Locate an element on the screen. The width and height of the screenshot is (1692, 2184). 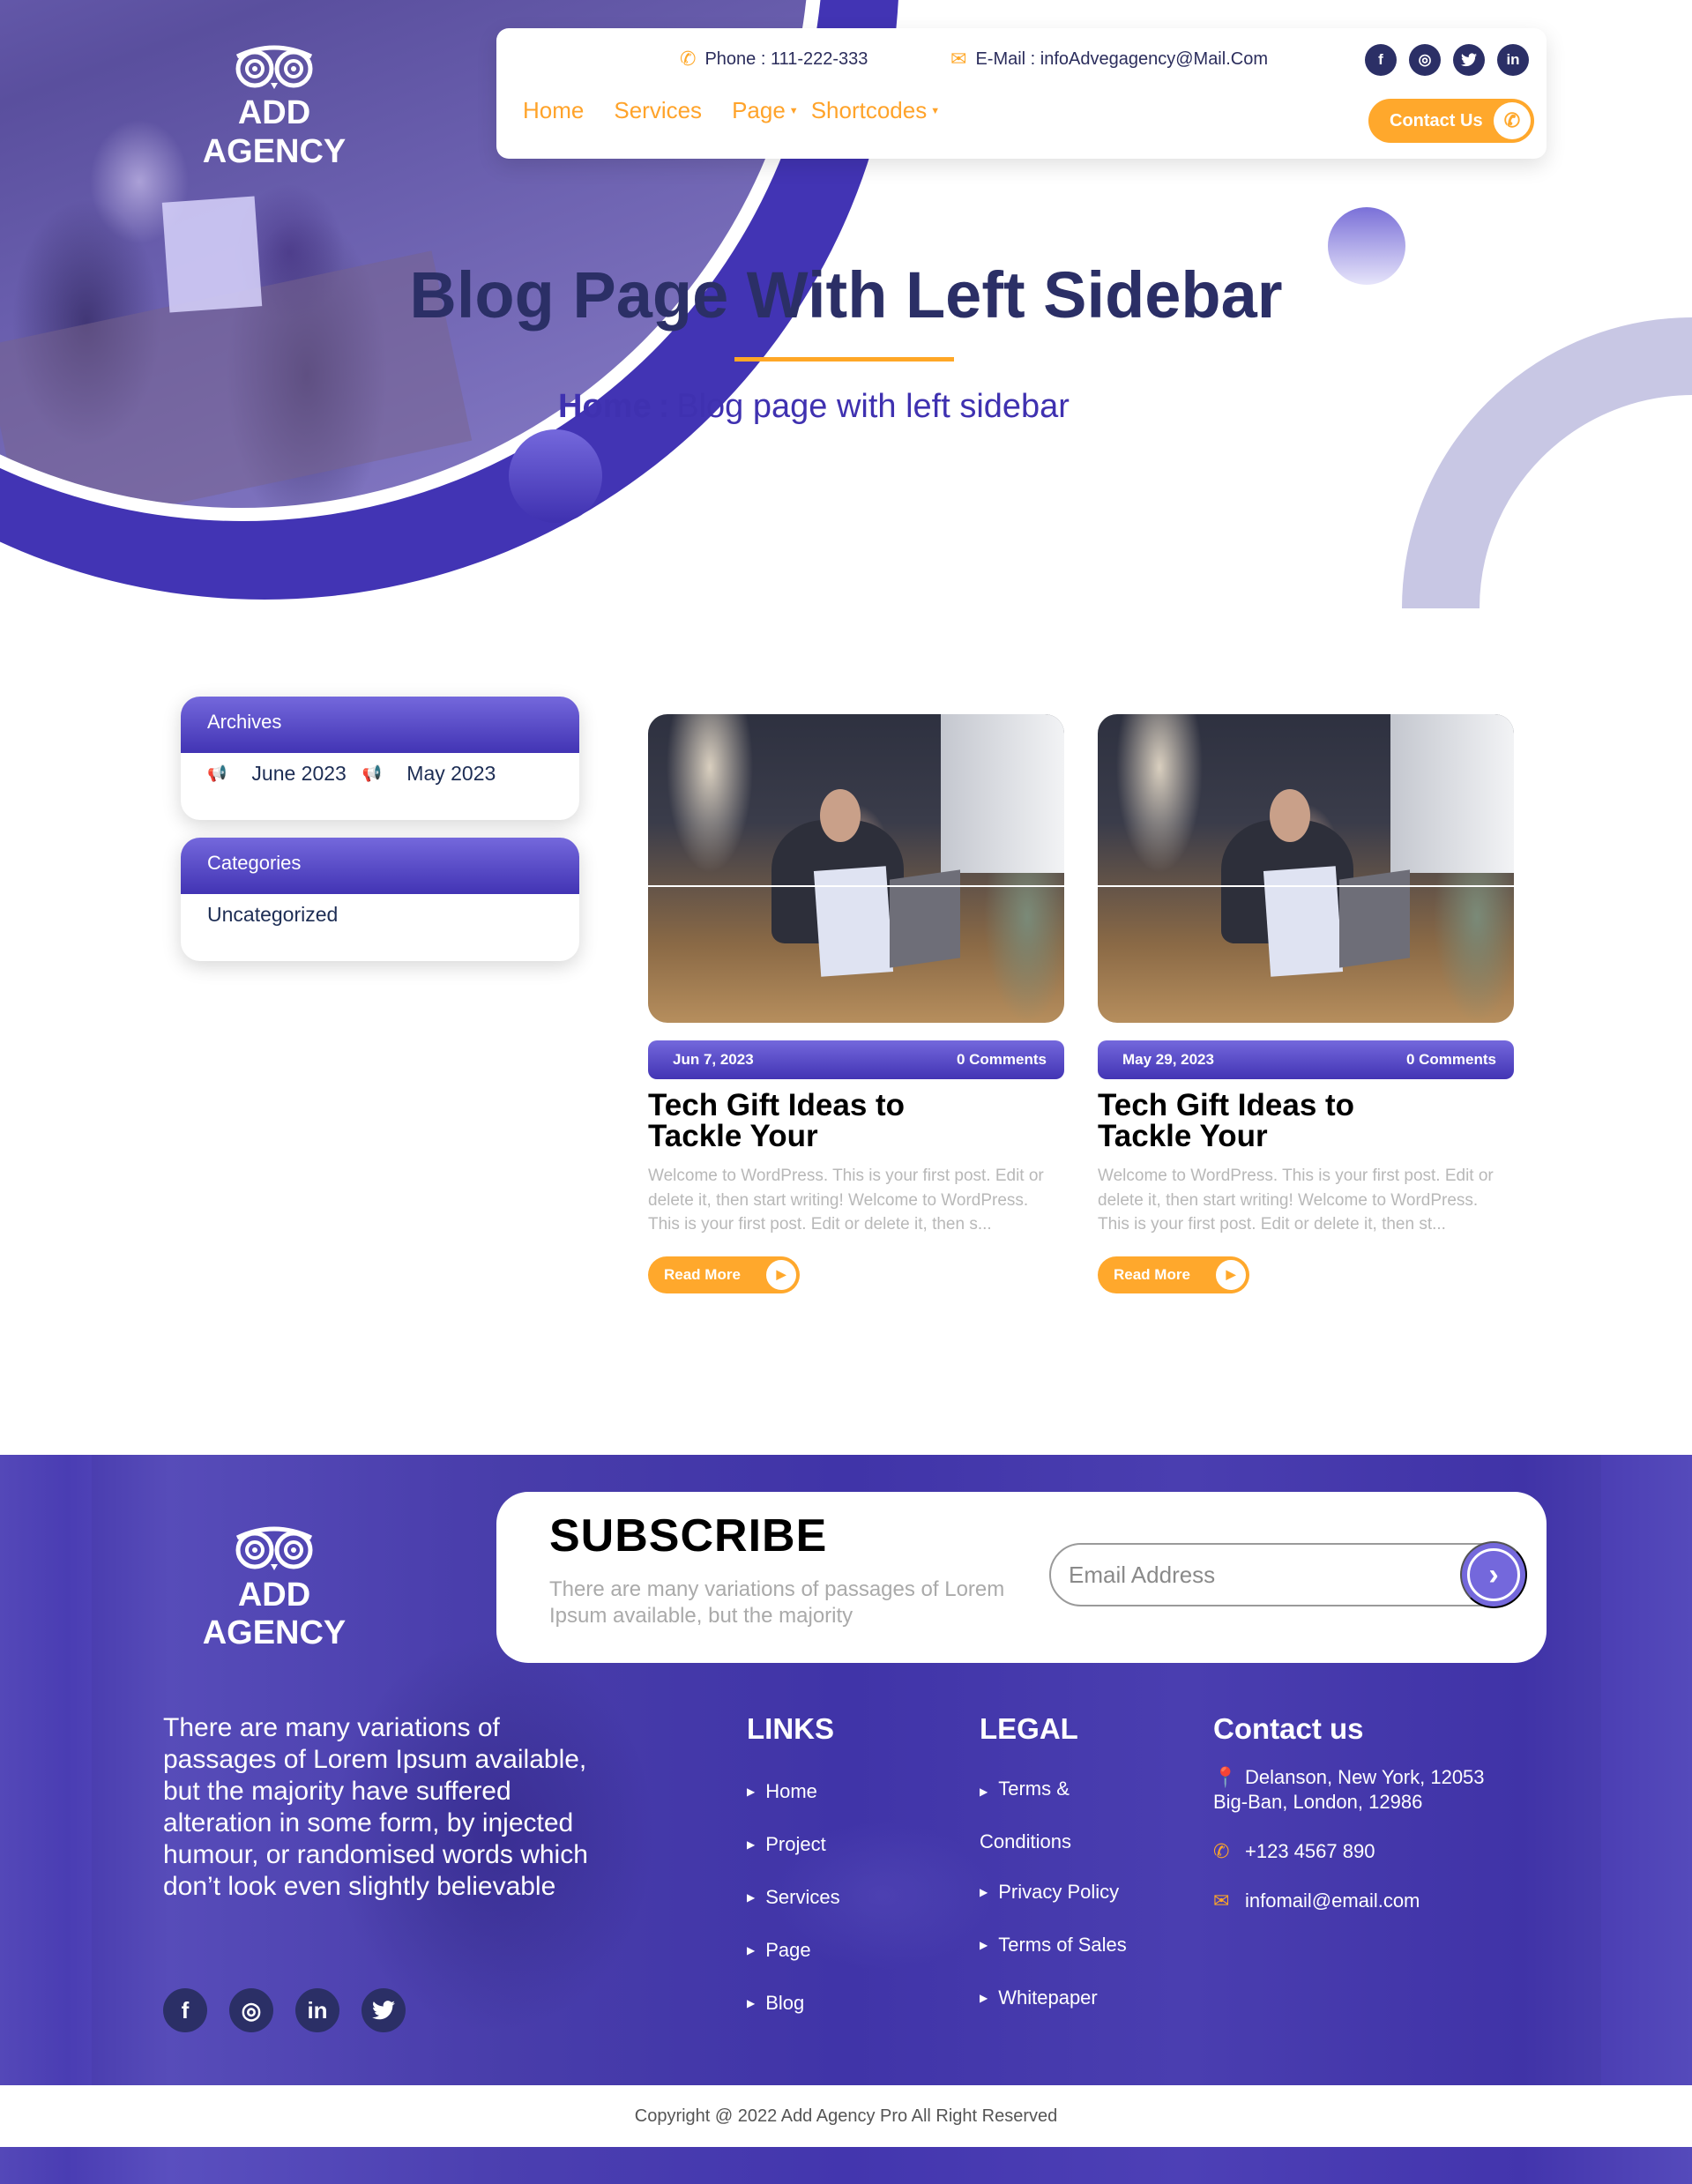
categories-widget: Categories Uncategorized is located at coordinates (380, 899).